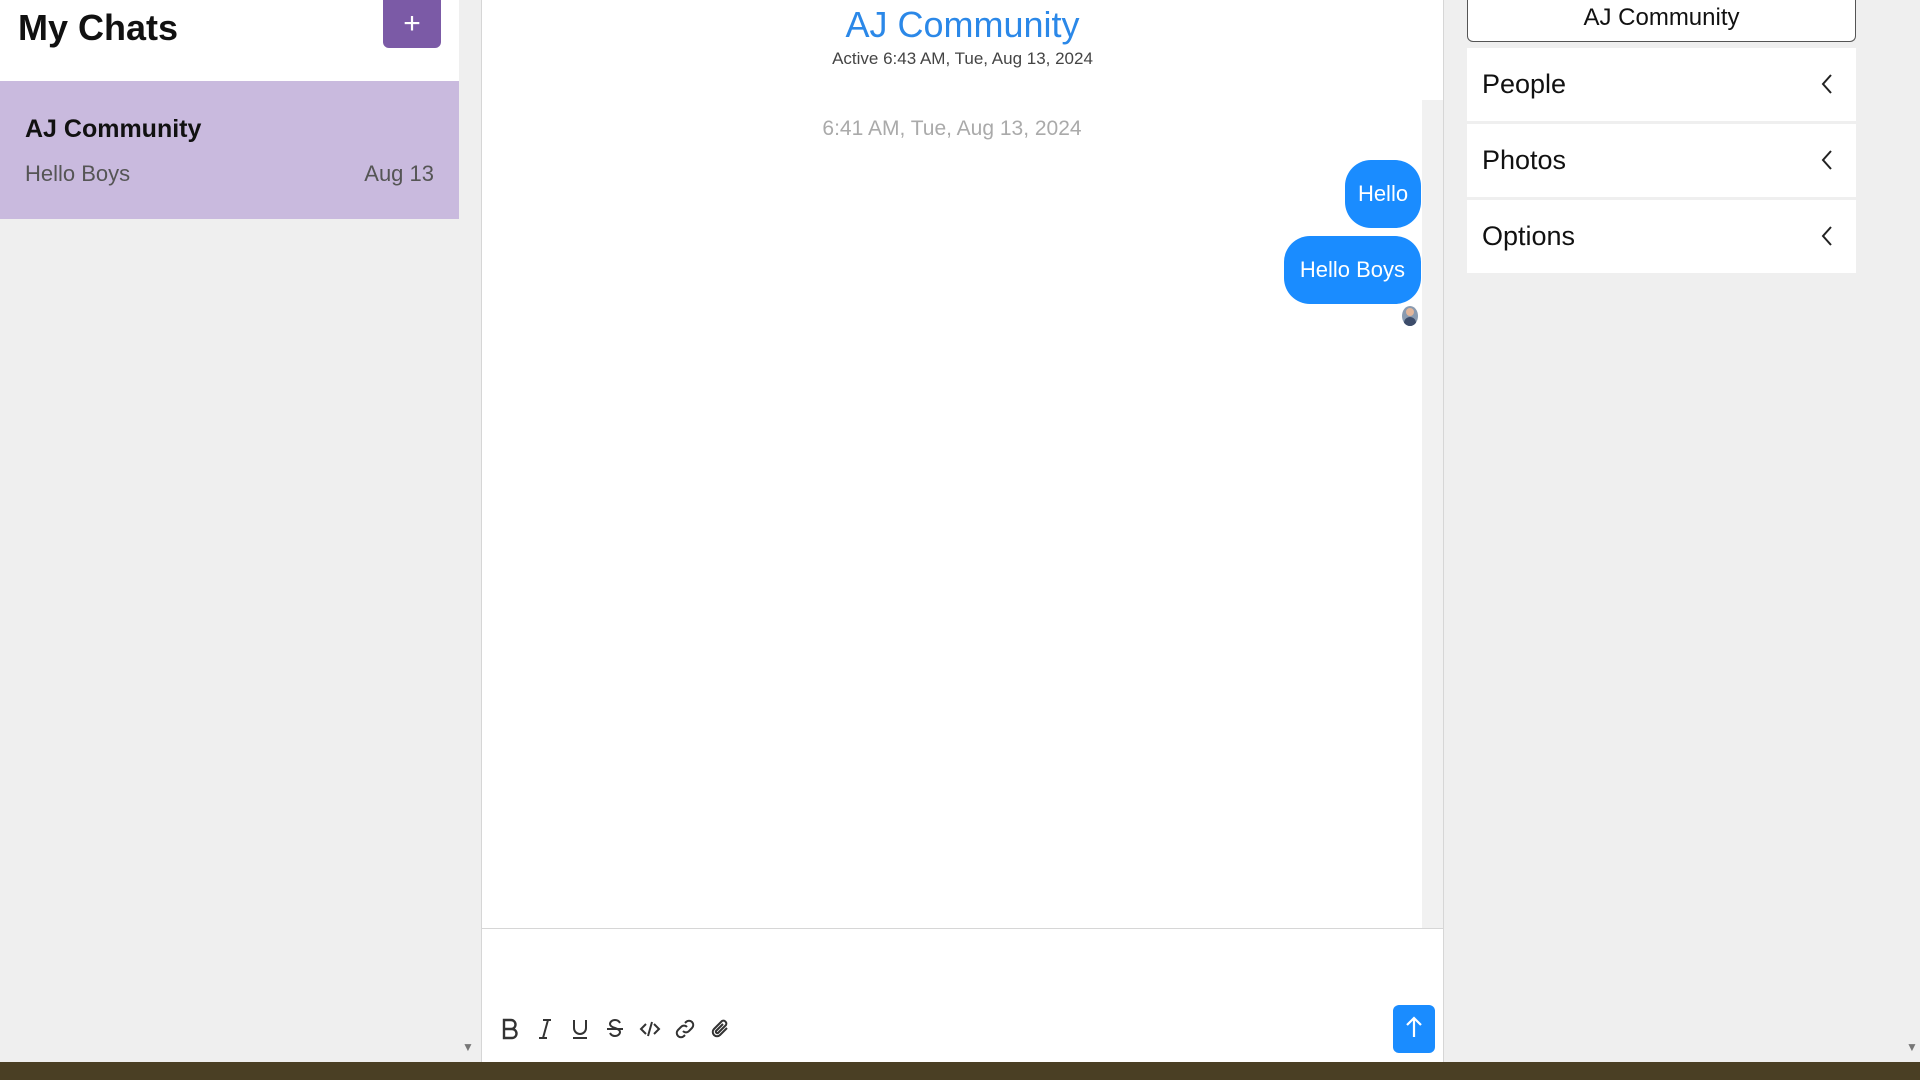  What do you see at coordinates (962, 58) in the screenshot?
I see `chat-active-status: Active 6:43 AM, Tue, Aug 13, 2024` at bounding box center [962, 58].